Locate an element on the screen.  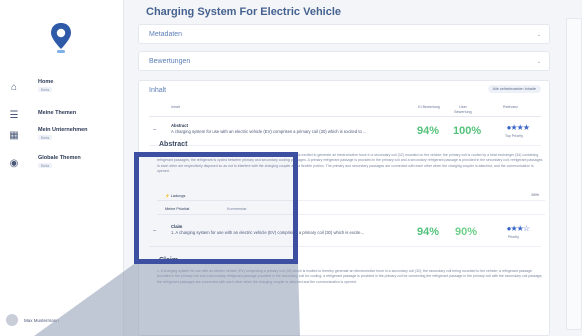
priority-label: Top Priority is located at coordinates (514, 136).